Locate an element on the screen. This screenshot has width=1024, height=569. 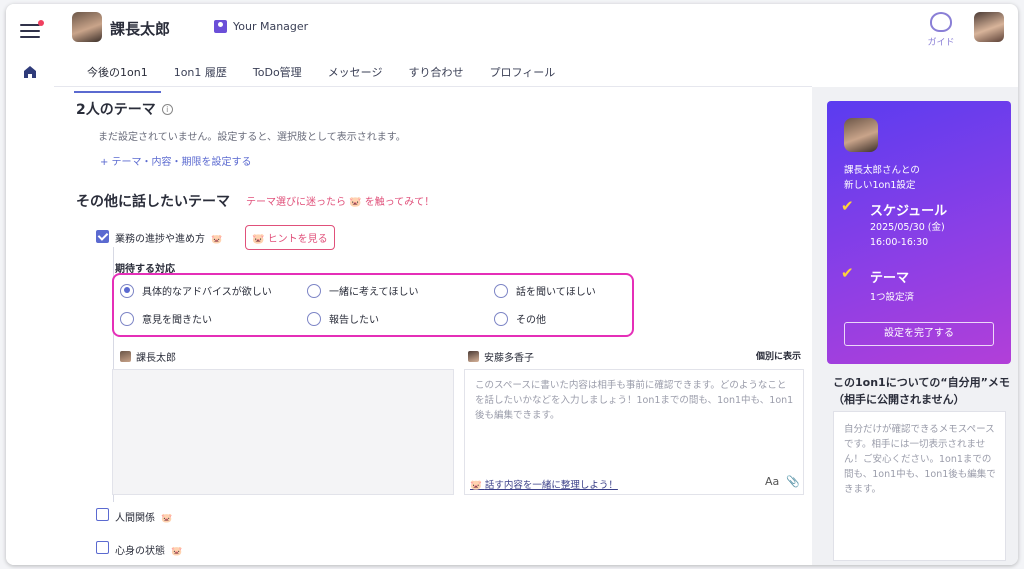
manager-label: Your Manager is located at coordinates (271, 26).